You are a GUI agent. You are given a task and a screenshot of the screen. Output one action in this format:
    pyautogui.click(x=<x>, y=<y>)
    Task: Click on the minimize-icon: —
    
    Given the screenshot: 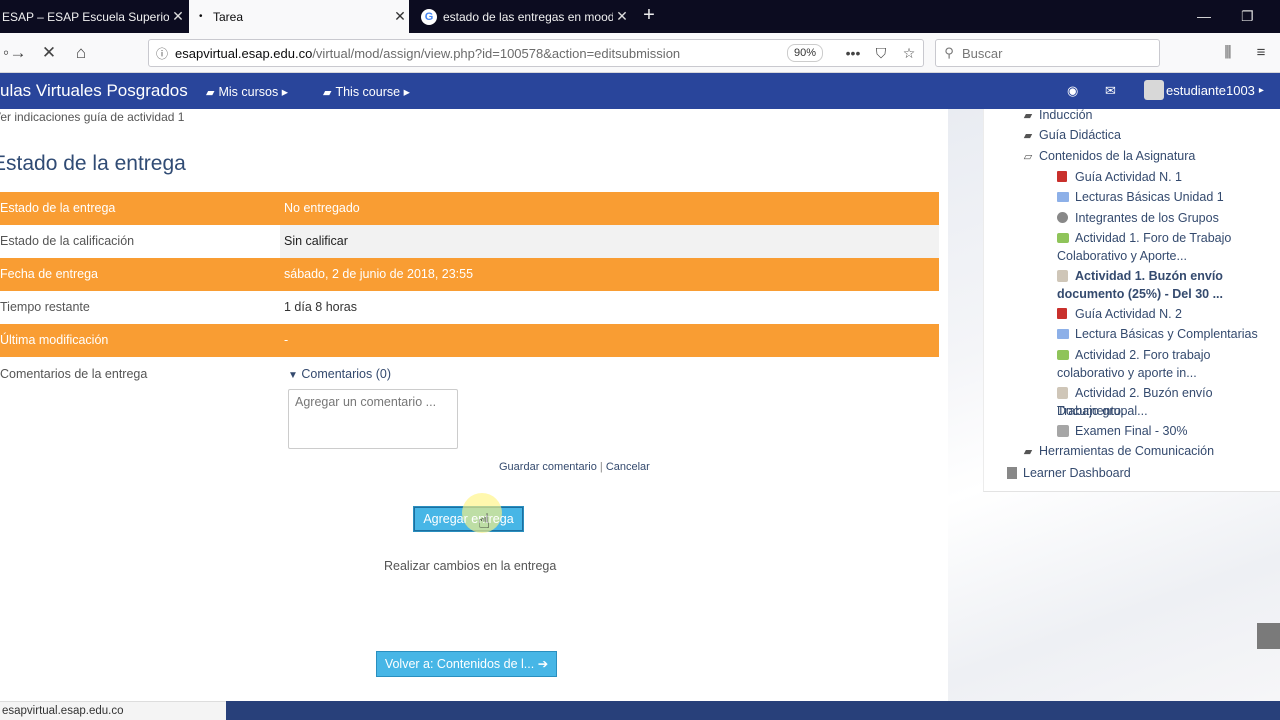 What is the action you would take?
    pyautogui.click(x=1204, y=16)
    